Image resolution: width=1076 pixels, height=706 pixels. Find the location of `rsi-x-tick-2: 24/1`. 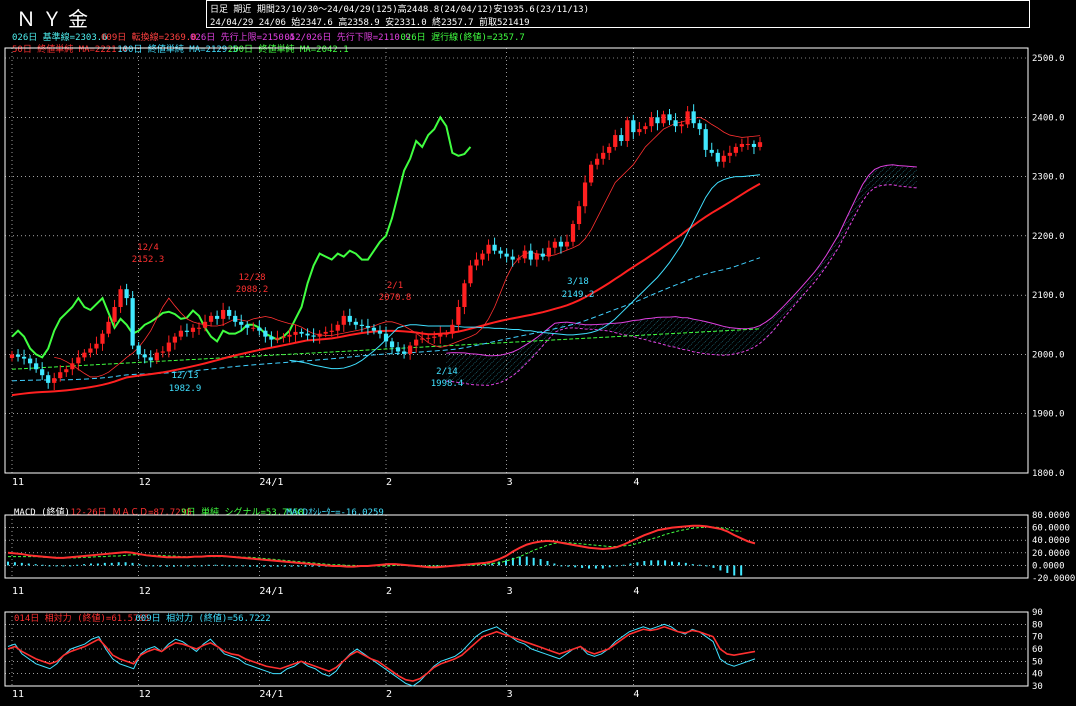

rsi-x-tick-2: 24/1 is located at coordinates (271, 694).